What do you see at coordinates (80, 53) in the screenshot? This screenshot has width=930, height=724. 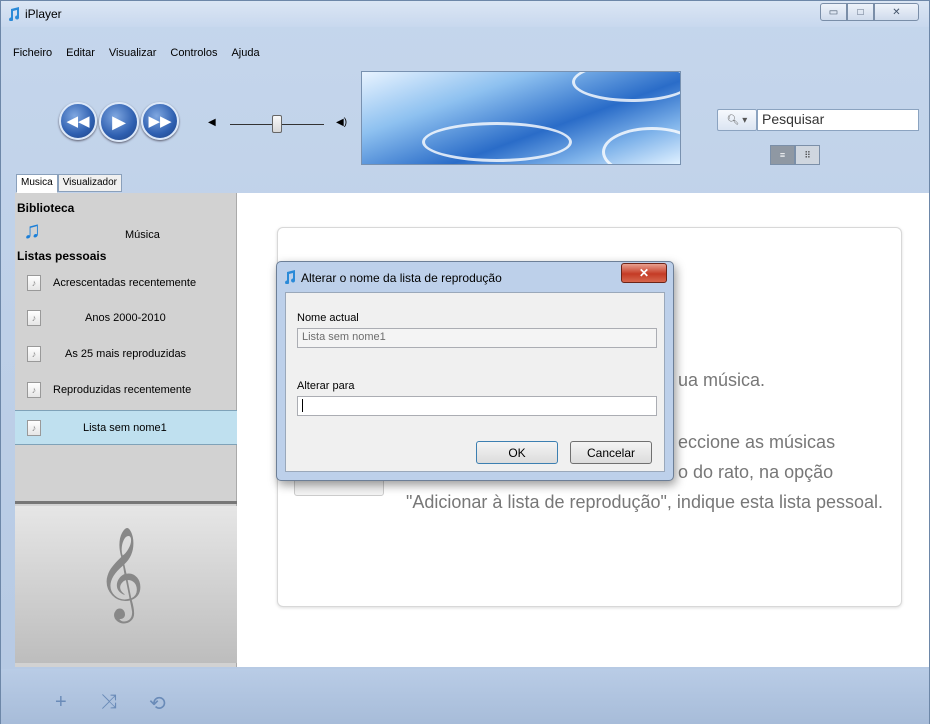 I see `menu-editar: Editar` at bounding box center [80, 53].